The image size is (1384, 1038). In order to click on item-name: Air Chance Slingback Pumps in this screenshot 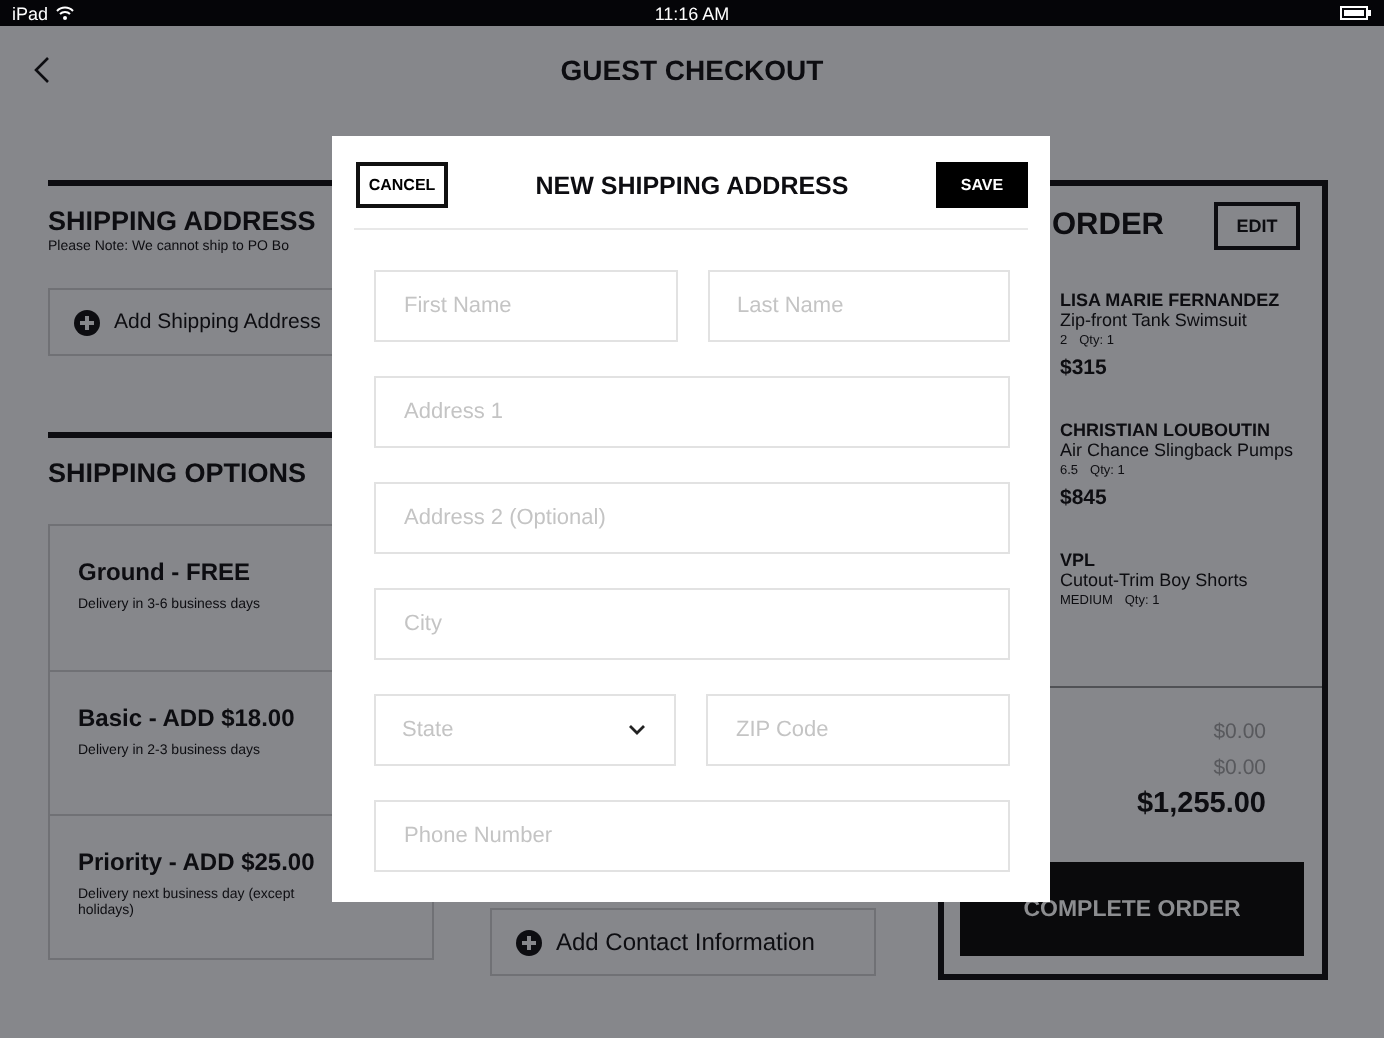, I will do `click(1178, 450)`.